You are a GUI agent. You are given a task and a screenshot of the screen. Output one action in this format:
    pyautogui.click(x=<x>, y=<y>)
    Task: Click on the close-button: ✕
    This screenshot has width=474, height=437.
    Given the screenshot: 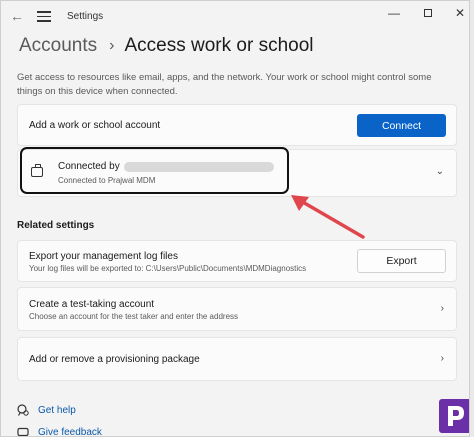 What is the action you would take?
    pyautogui.click(x=459, y=13)
    